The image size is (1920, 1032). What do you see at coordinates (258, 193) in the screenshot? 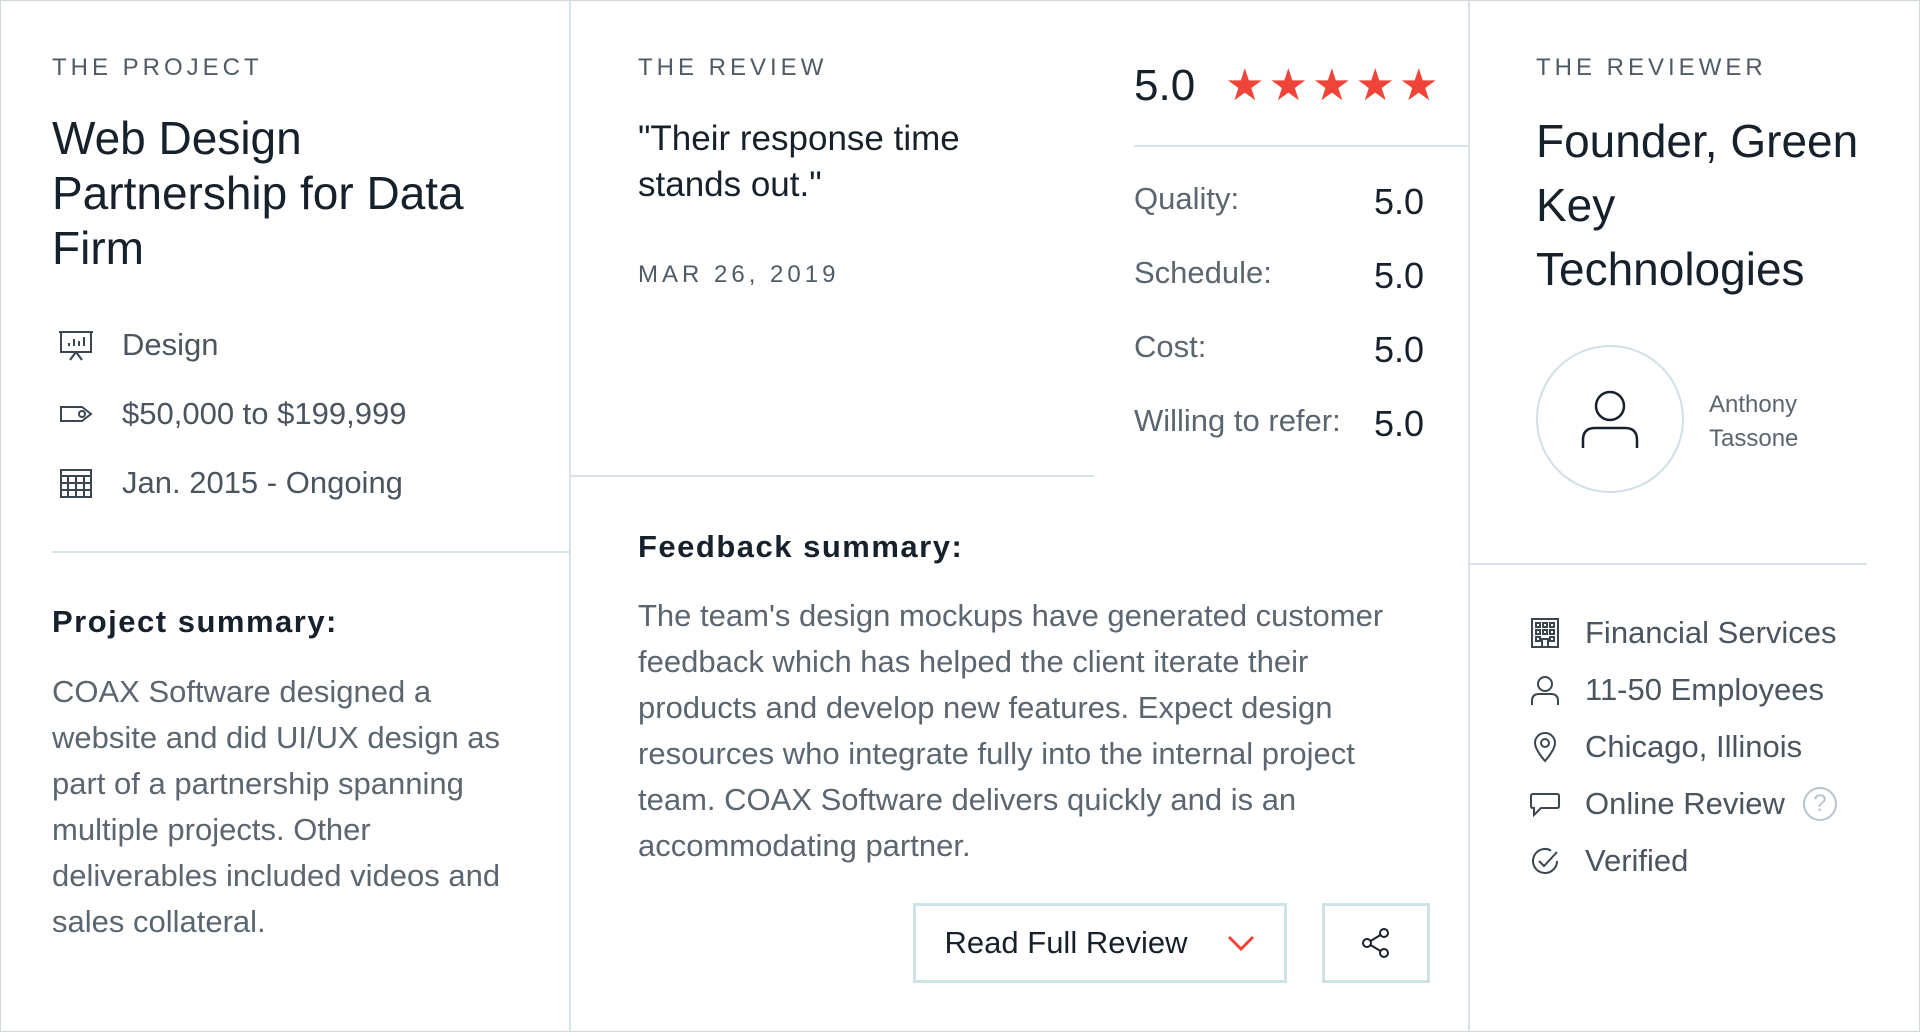
I see `project-title: Web Design Partnership for Data Firm` at bounding box center [258, 193].